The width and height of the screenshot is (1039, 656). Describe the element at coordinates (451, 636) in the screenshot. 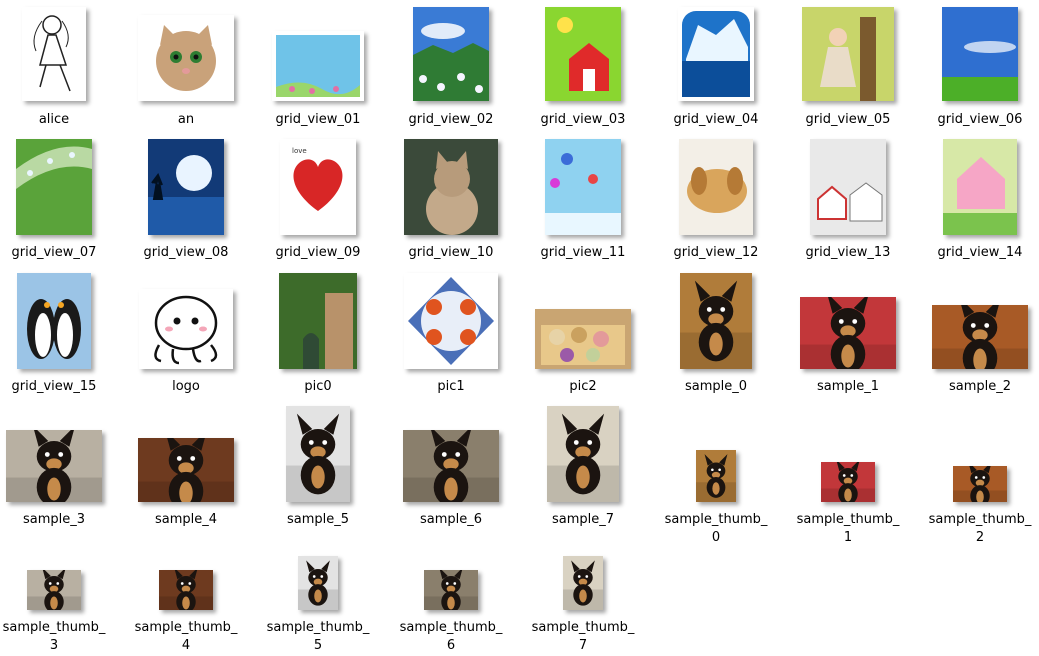

I see `file-name-label: sample_thumb_ 6` at that location.